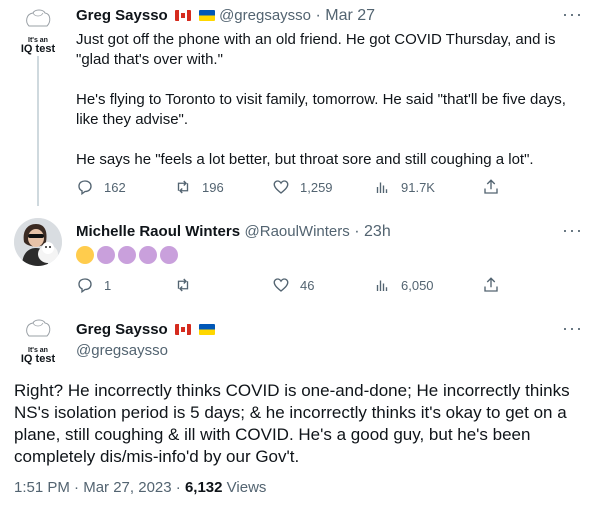 Image resolution: width=600 pixels, height=507 pixels. Describe the element at coordinates (38, 131) in the screenshot. I see `thread-connector` at that location.